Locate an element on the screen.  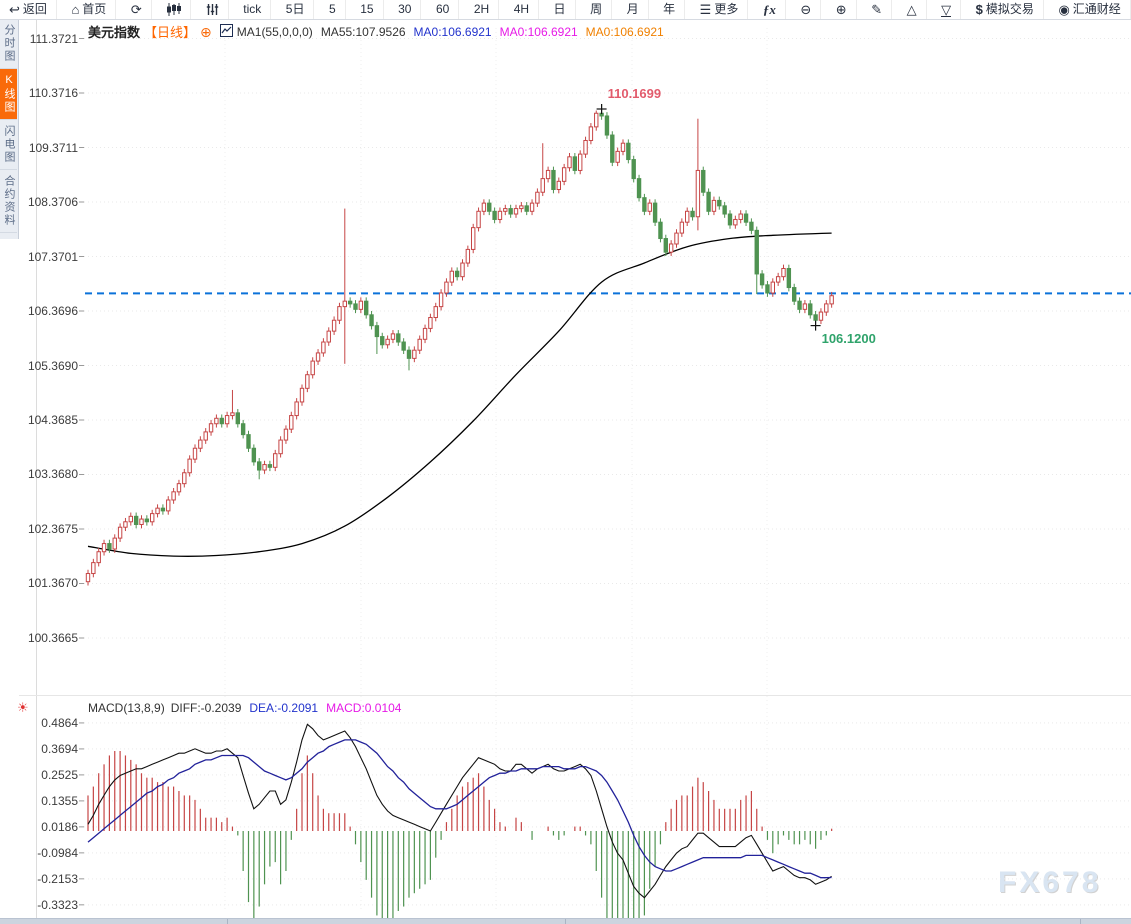
interval-5-label: 5 is located at coordinates (332, 9).